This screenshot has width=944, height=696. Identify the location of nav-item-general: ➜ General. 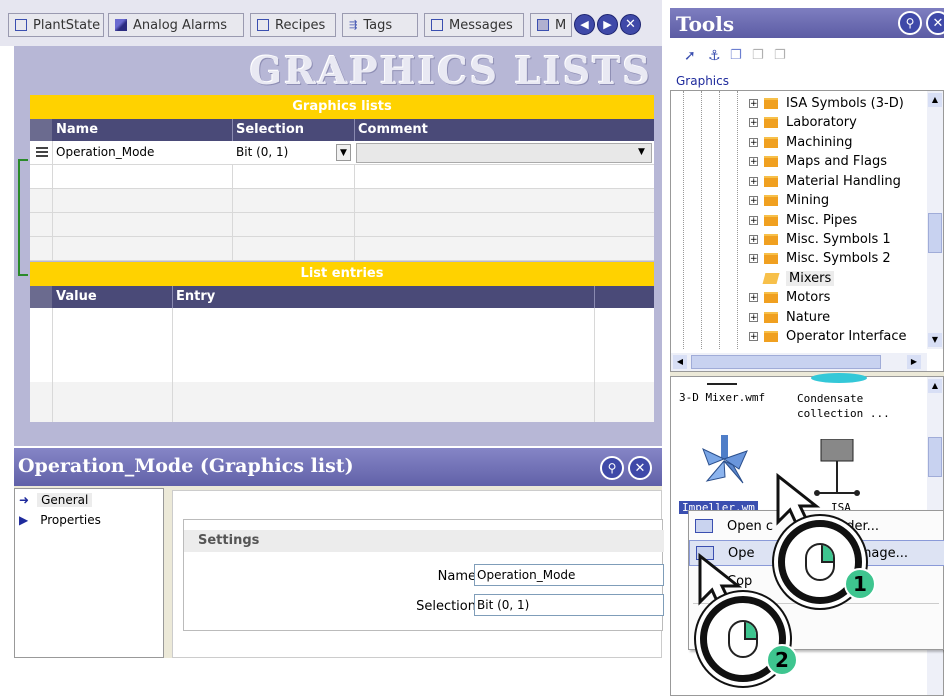
(56, 500).